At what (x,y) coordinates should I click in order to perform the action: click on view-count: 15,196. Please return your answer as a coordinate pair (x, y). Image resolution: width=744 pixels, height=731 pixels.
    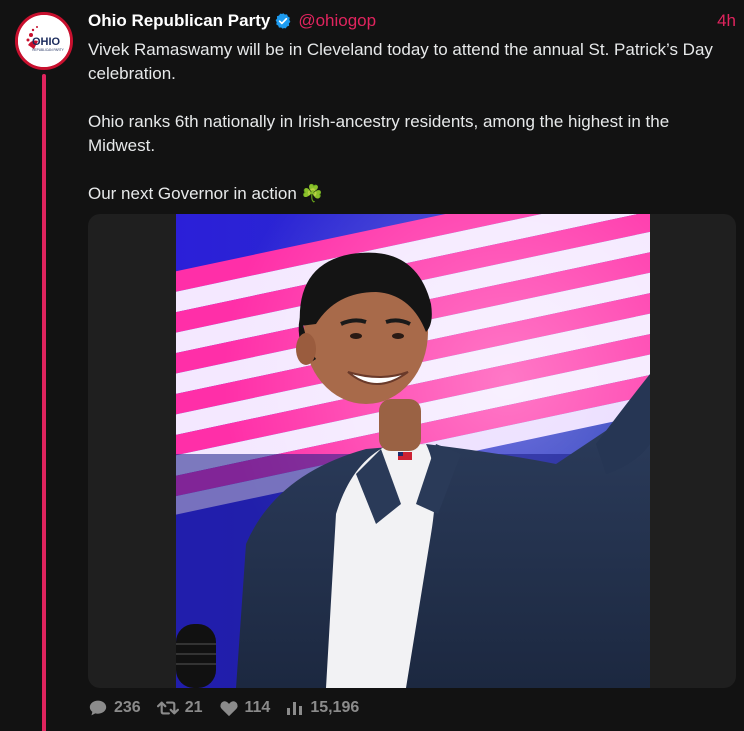
    Looking at the image, I should click on (335, 707).